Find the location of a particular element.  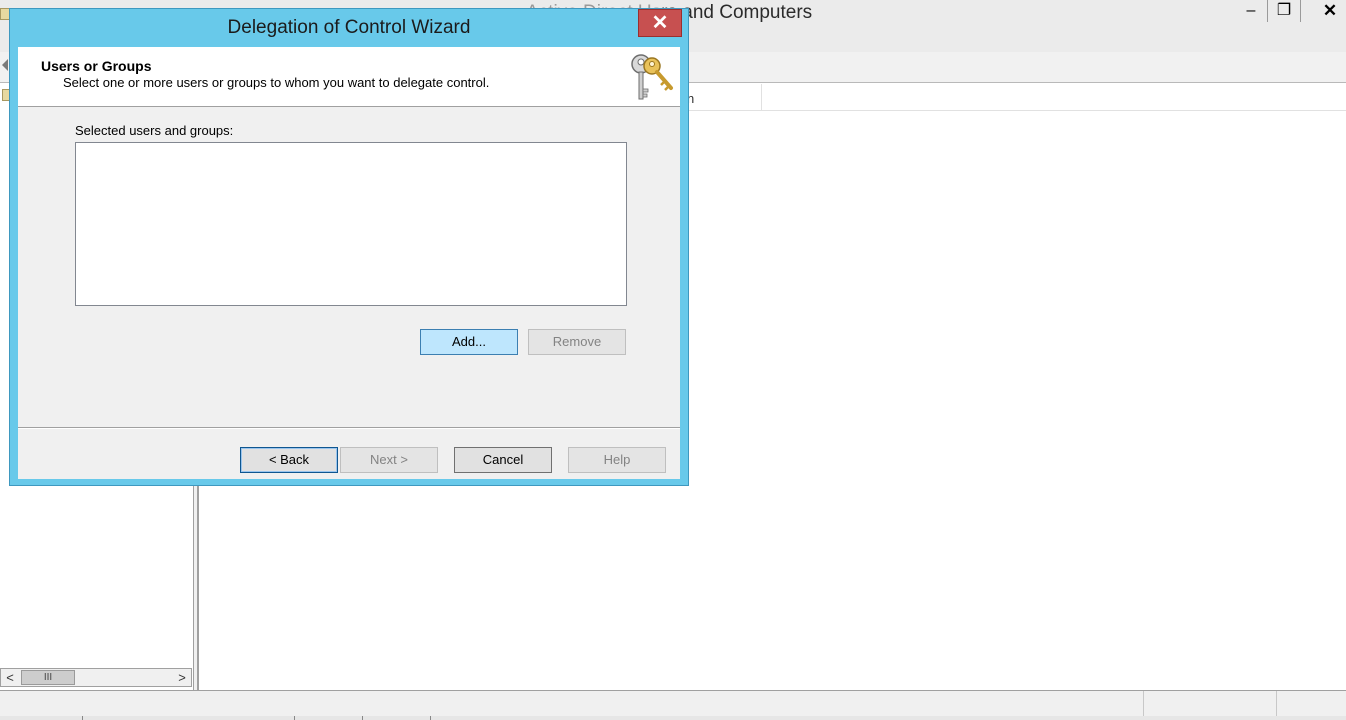

wizard-step-title: Users or Groups is located at coordinates (96, 66).